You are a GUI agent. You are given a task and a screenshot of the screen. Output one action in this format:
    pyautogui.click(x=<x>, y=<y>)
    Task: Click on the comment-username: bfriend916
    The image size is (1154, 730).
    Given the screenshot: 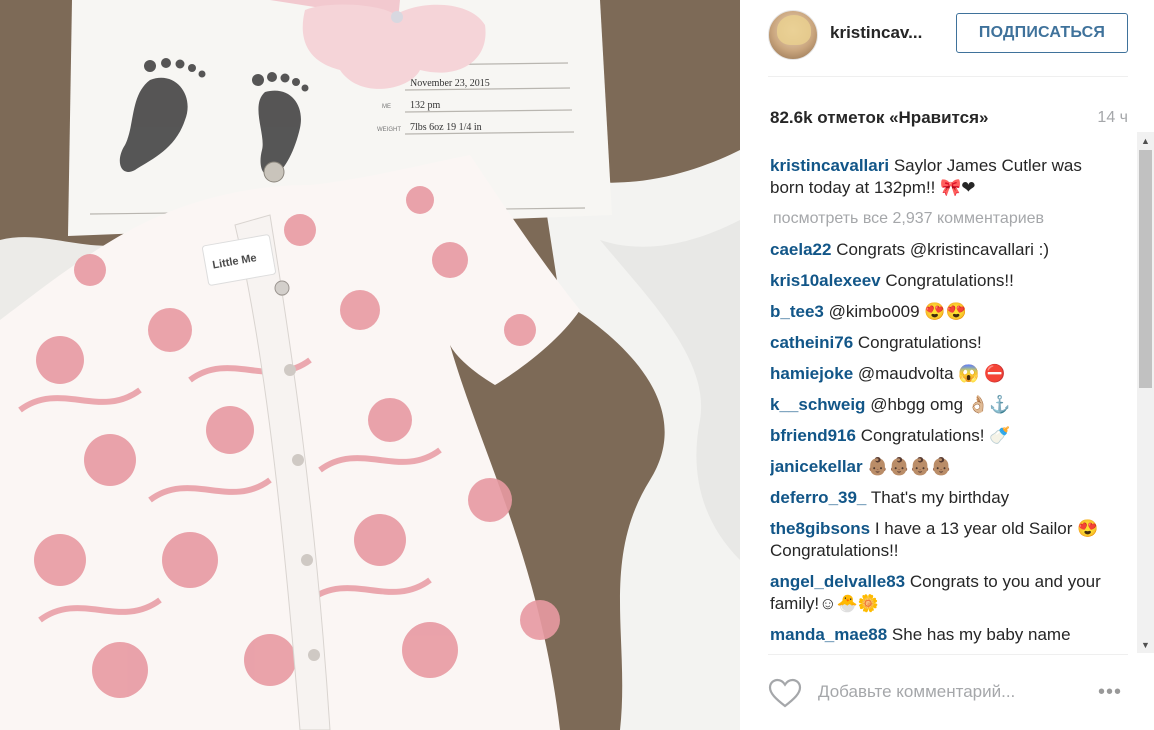 What is the action you would take?
    pyautogui.click(x=813, y=435)
    